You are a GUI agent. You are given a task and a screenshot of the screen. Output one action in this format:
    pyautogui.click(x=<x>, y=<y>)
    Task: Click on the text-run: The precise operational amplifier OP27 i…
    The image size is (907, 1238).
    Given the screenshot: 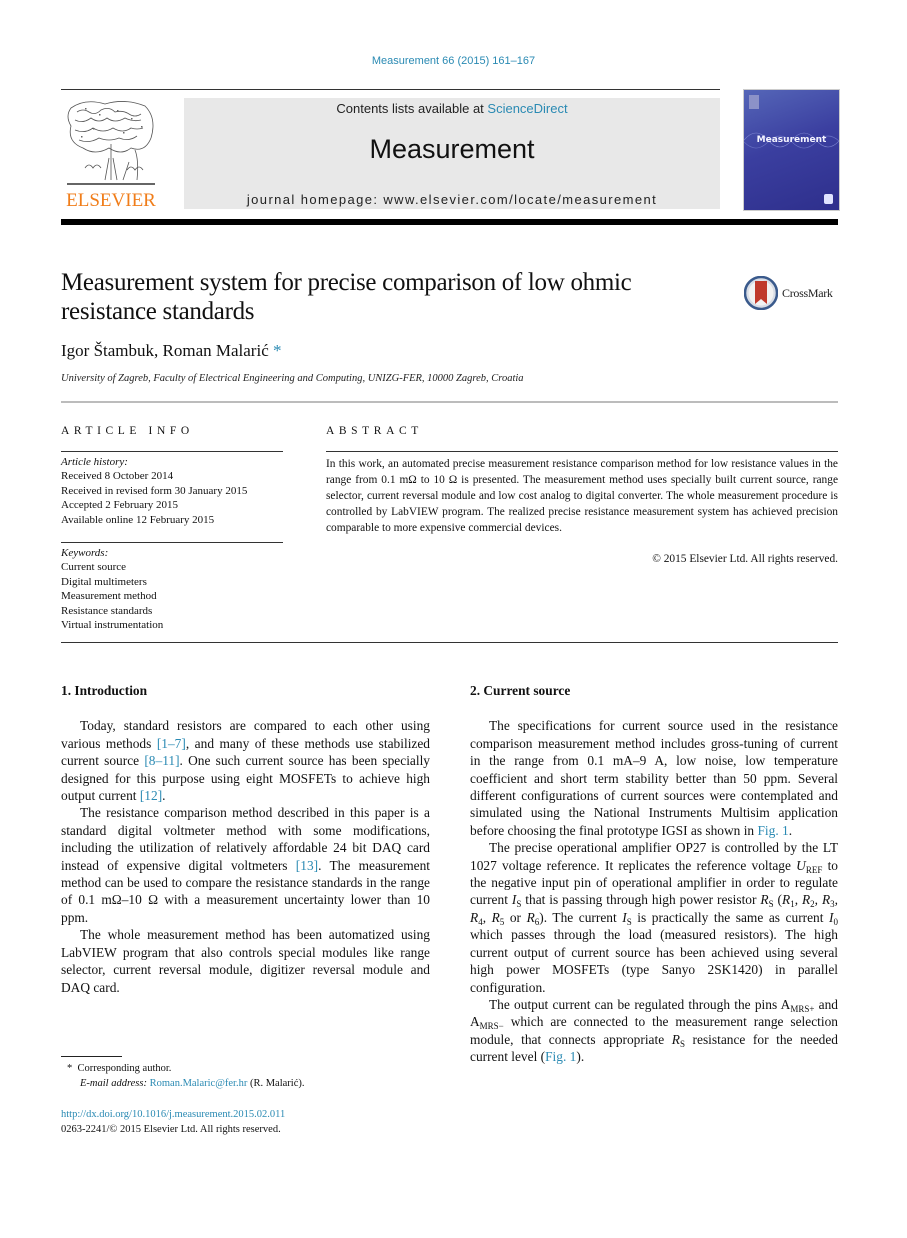 What is the action you would take?
    pyautogui.click(x=654, y=856)
    